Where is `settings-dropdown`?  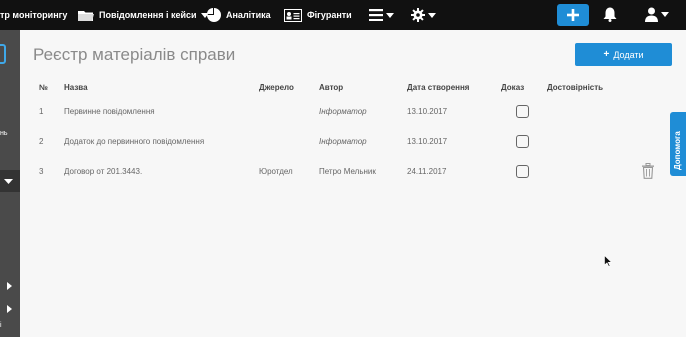
settings-dropdown is located at coordinates (423, 15).